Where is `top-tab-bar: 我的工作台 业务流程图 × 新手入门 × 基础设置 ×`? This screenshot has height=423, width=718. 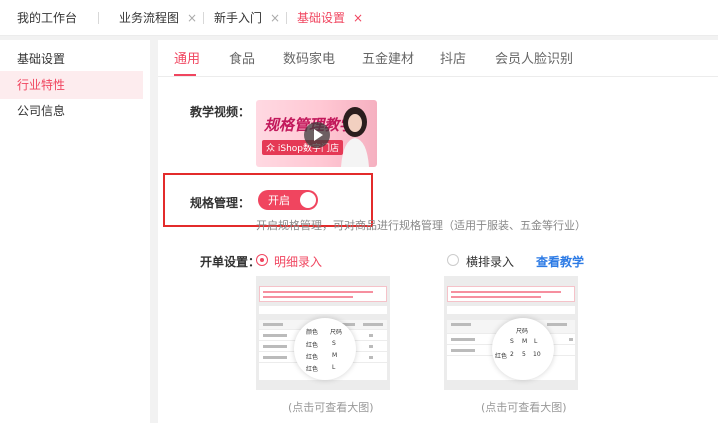 top-tab-bar: 我的工作台 业务流程图 × 新手入门 × 基础设置 × is located at coordinates (359, 18).